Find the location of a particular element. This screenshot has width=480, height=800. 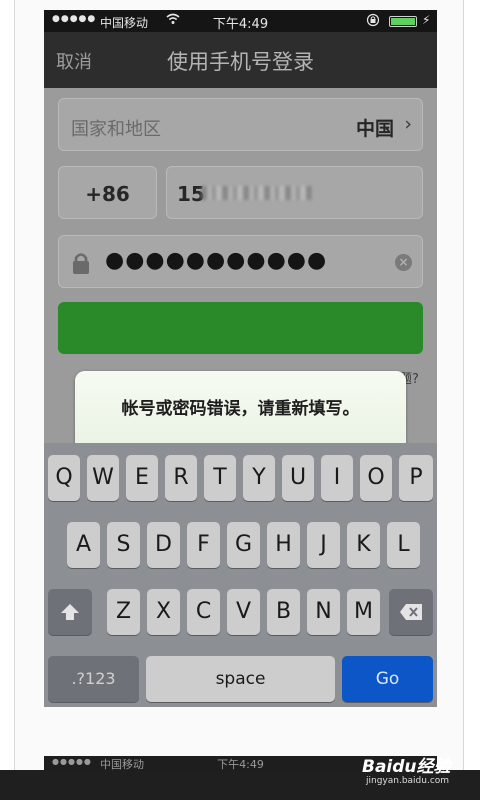

key-k: K is located at coordinates (363, 545).